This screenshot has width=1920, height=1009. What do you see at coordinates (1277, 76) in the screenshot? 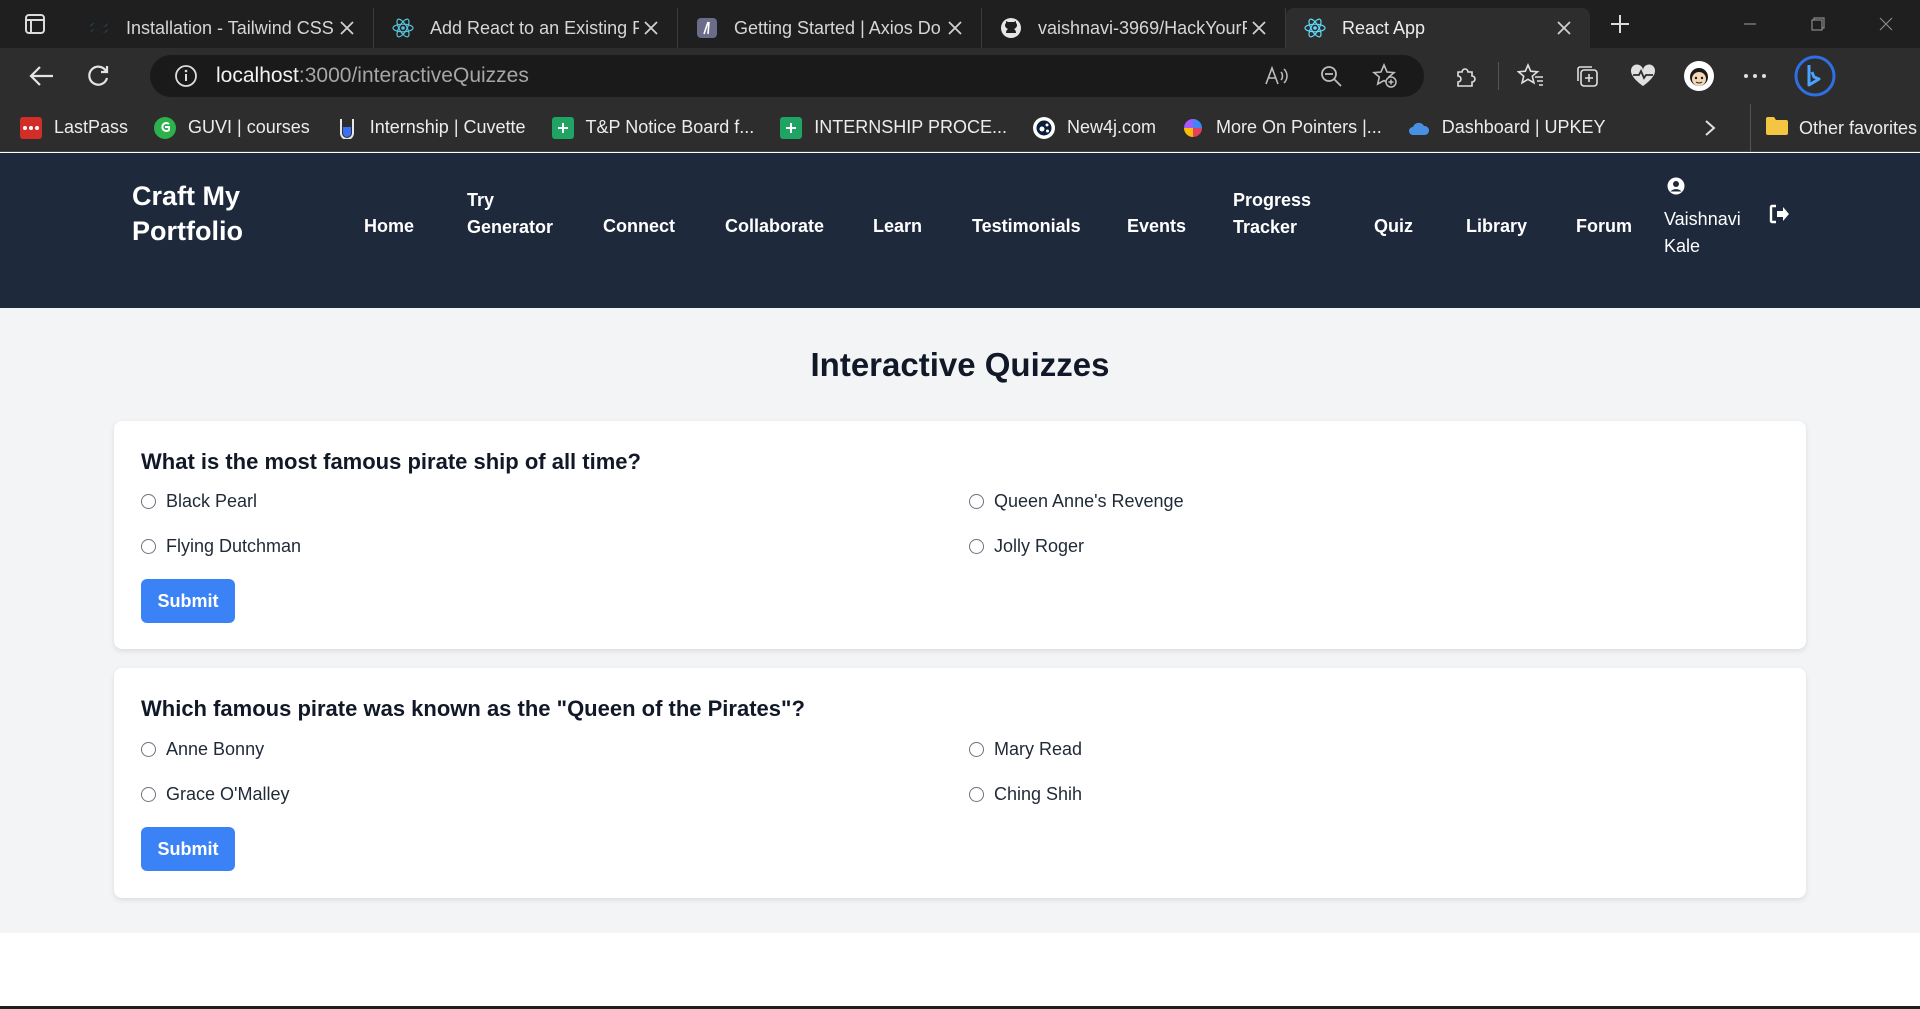
I see `read-aloud-button` at bounding box center [1277, 76].